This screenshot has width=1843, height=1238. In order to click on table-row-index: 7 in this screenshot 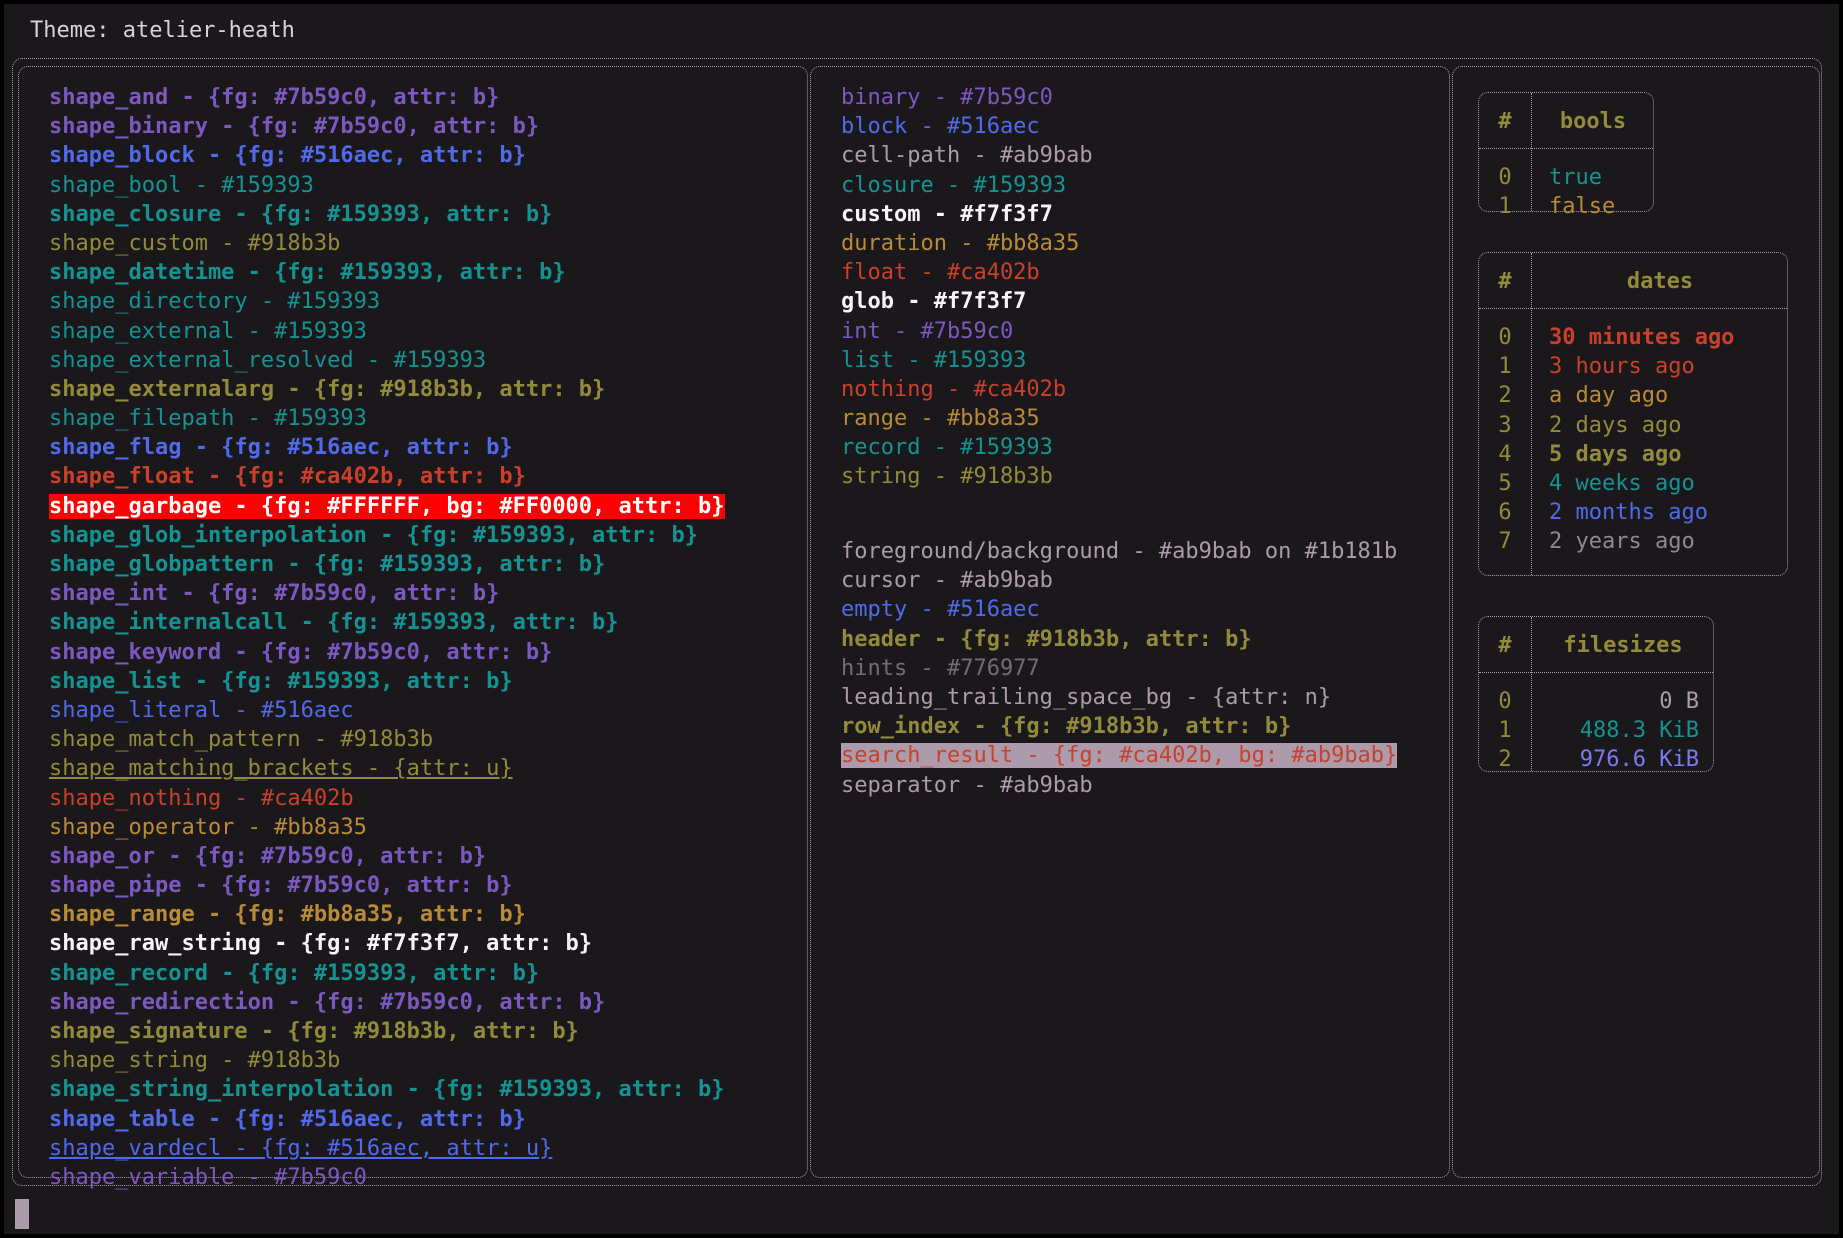, I will do `click(1505, 542)`.